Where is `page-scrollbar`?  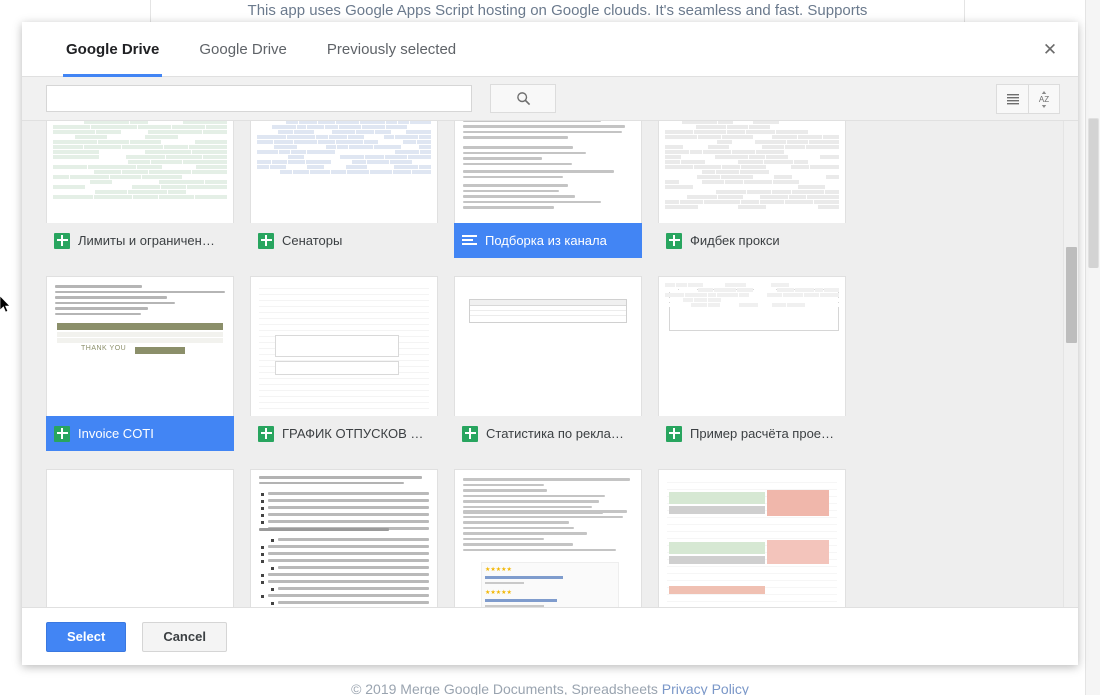 page-scrollbar is located at coordinates (1092, 347).